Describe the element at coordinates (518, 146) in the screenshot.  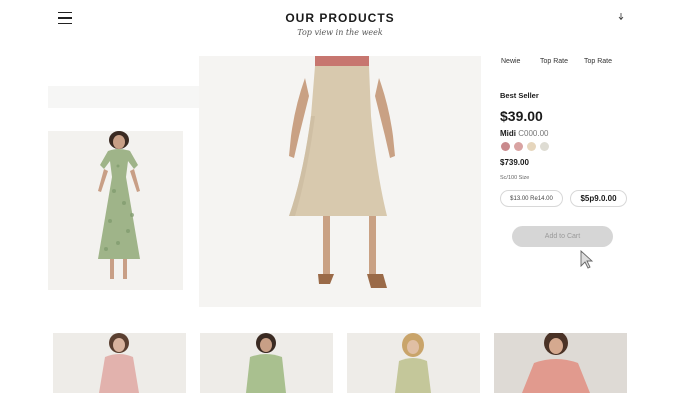
I see `swatch-pink` at that location.